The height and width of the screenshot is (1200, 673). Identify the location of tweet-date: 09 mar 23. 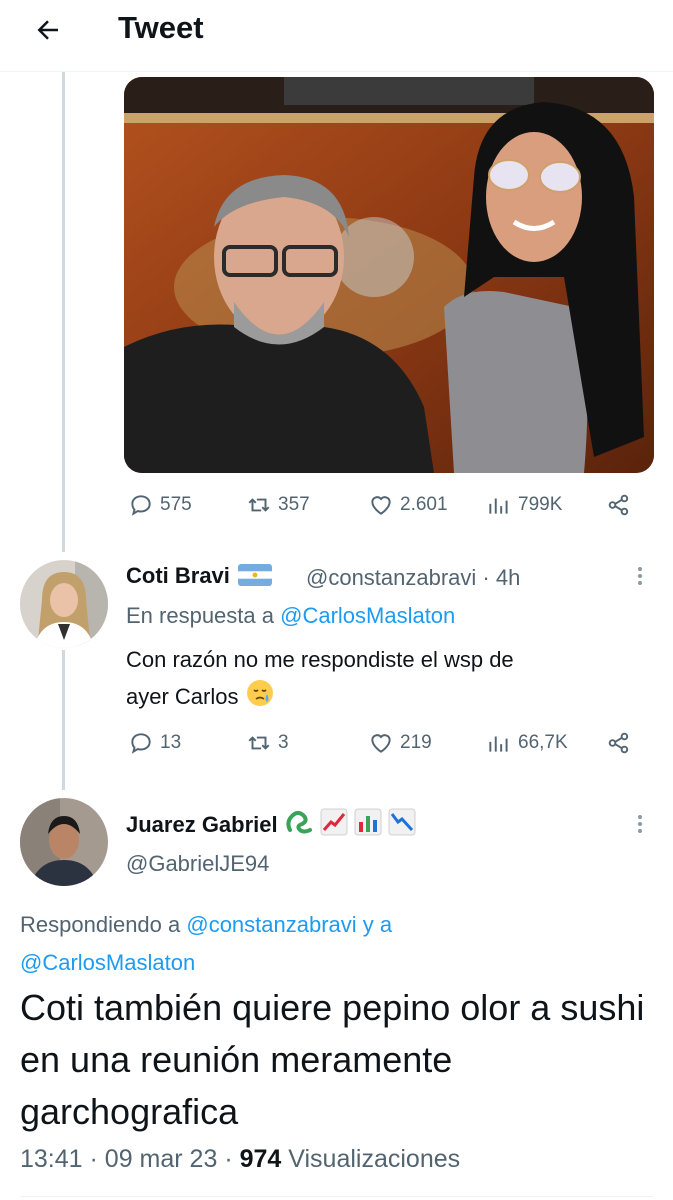
(161, 1159).